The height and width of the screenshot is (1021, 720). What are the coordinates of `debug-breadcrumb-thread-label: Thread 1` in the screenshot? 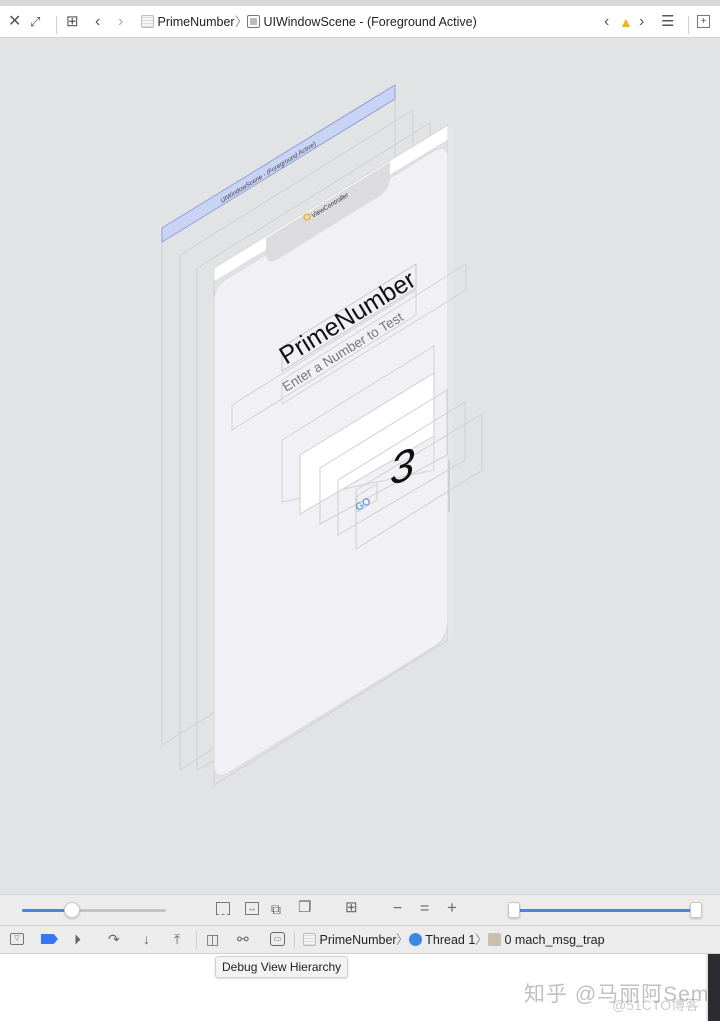 It's located at (450, 940).